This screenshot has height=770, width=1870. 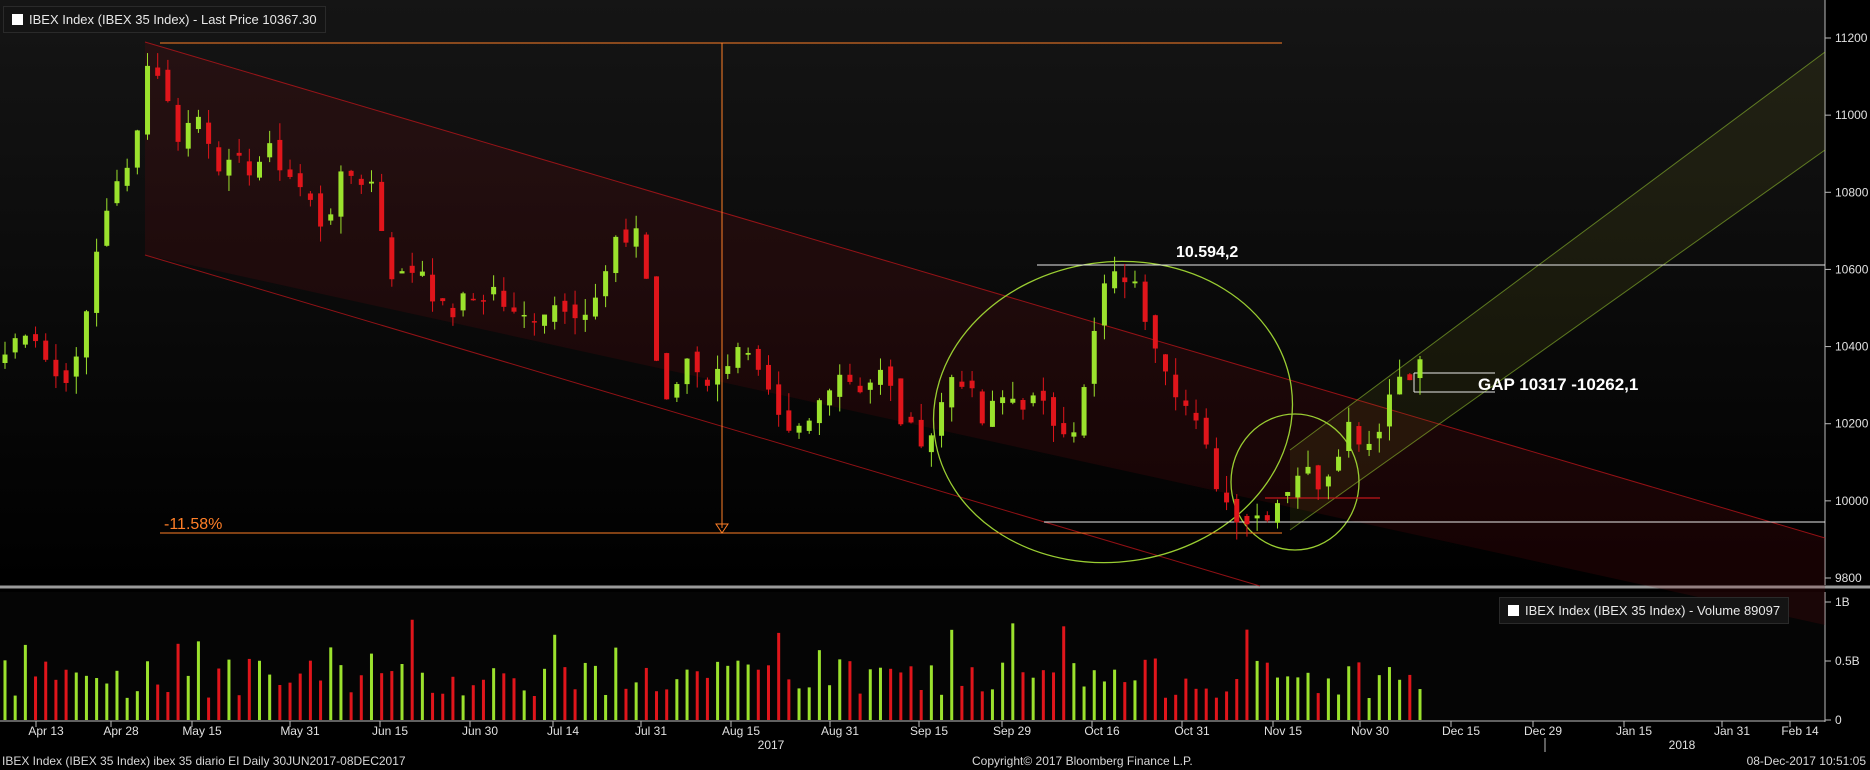 I want to click on time-tick-label: Sep 15, so click(x=929, y=731).